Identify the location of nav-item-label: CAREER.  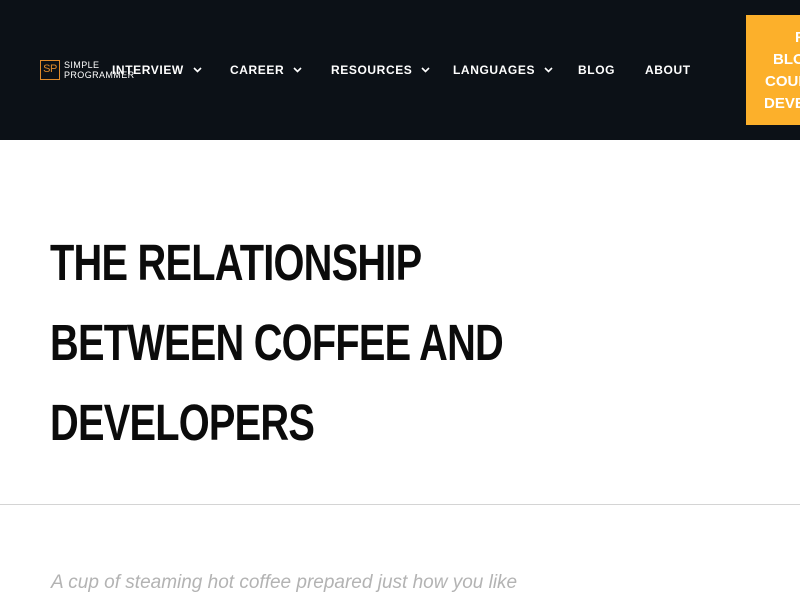
(257, 70).